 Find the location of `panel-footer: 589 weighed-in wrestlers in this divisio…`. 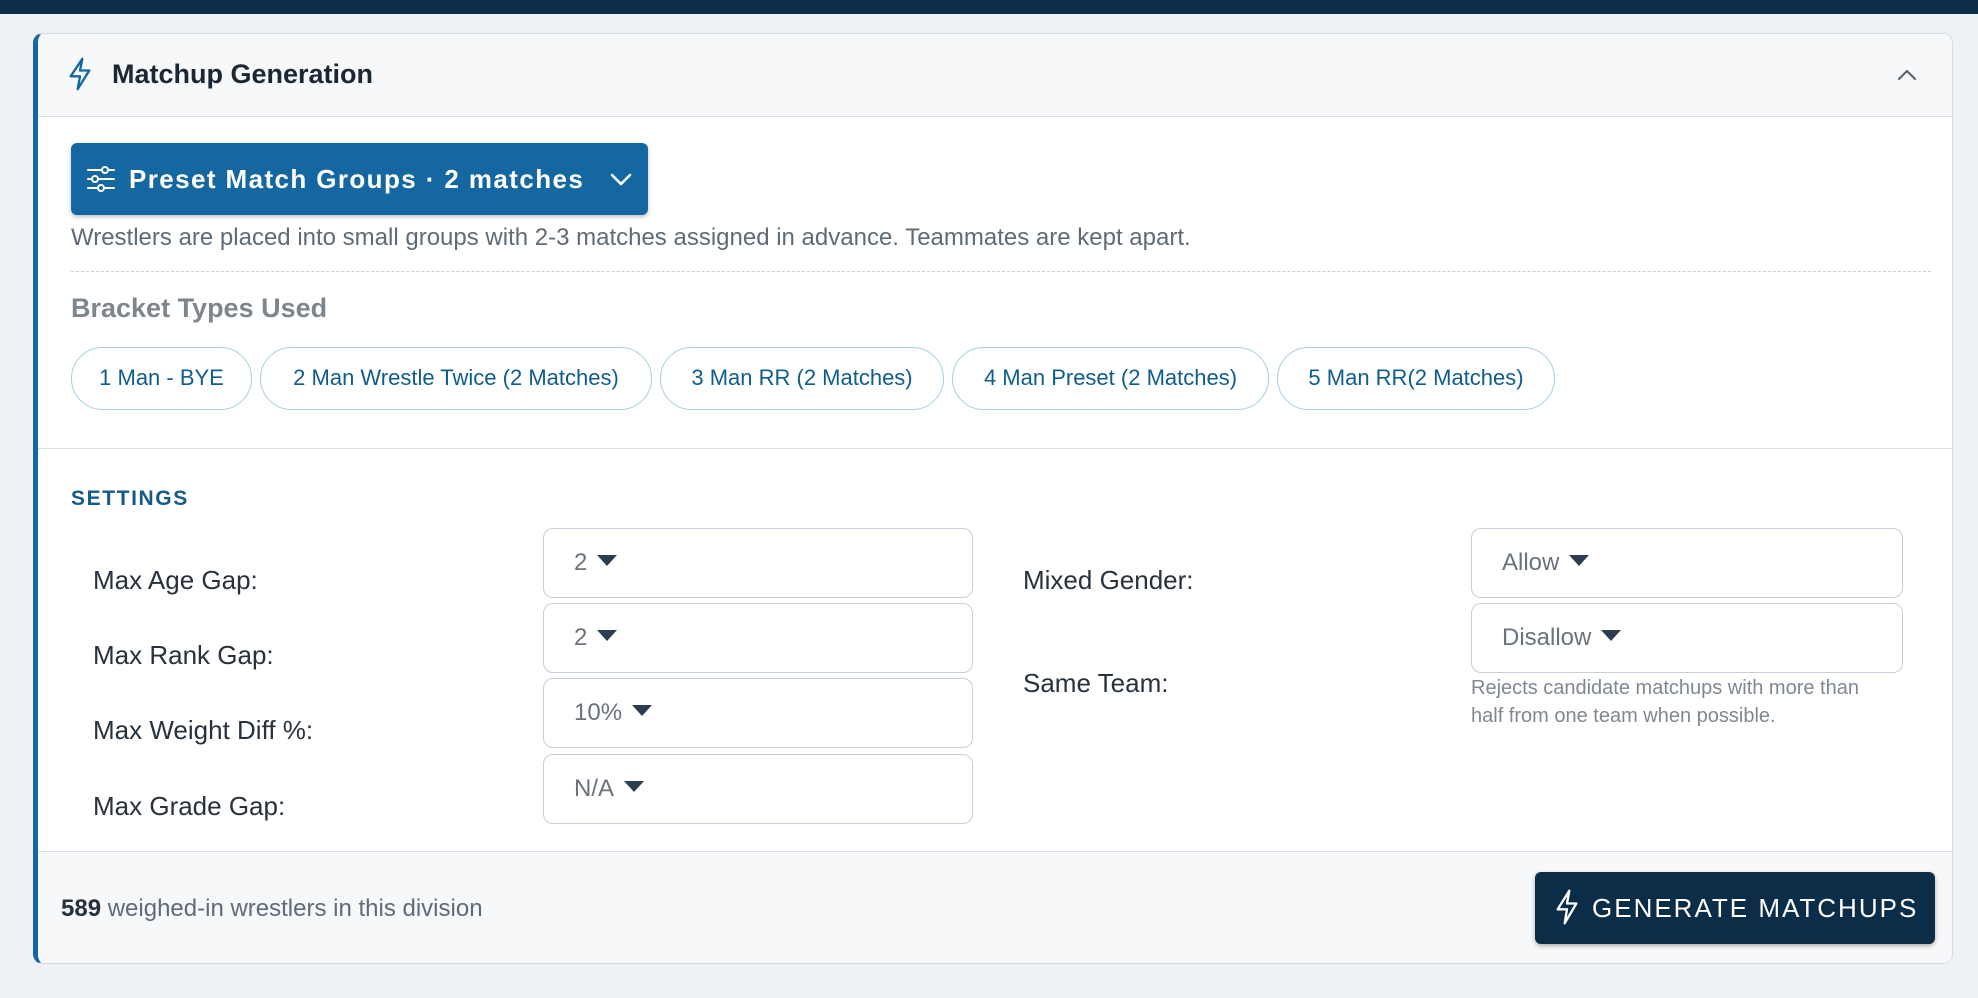

panel-footer: 589 weighed-in wrestlers in this divisio… is located at coordinates (995, 907).